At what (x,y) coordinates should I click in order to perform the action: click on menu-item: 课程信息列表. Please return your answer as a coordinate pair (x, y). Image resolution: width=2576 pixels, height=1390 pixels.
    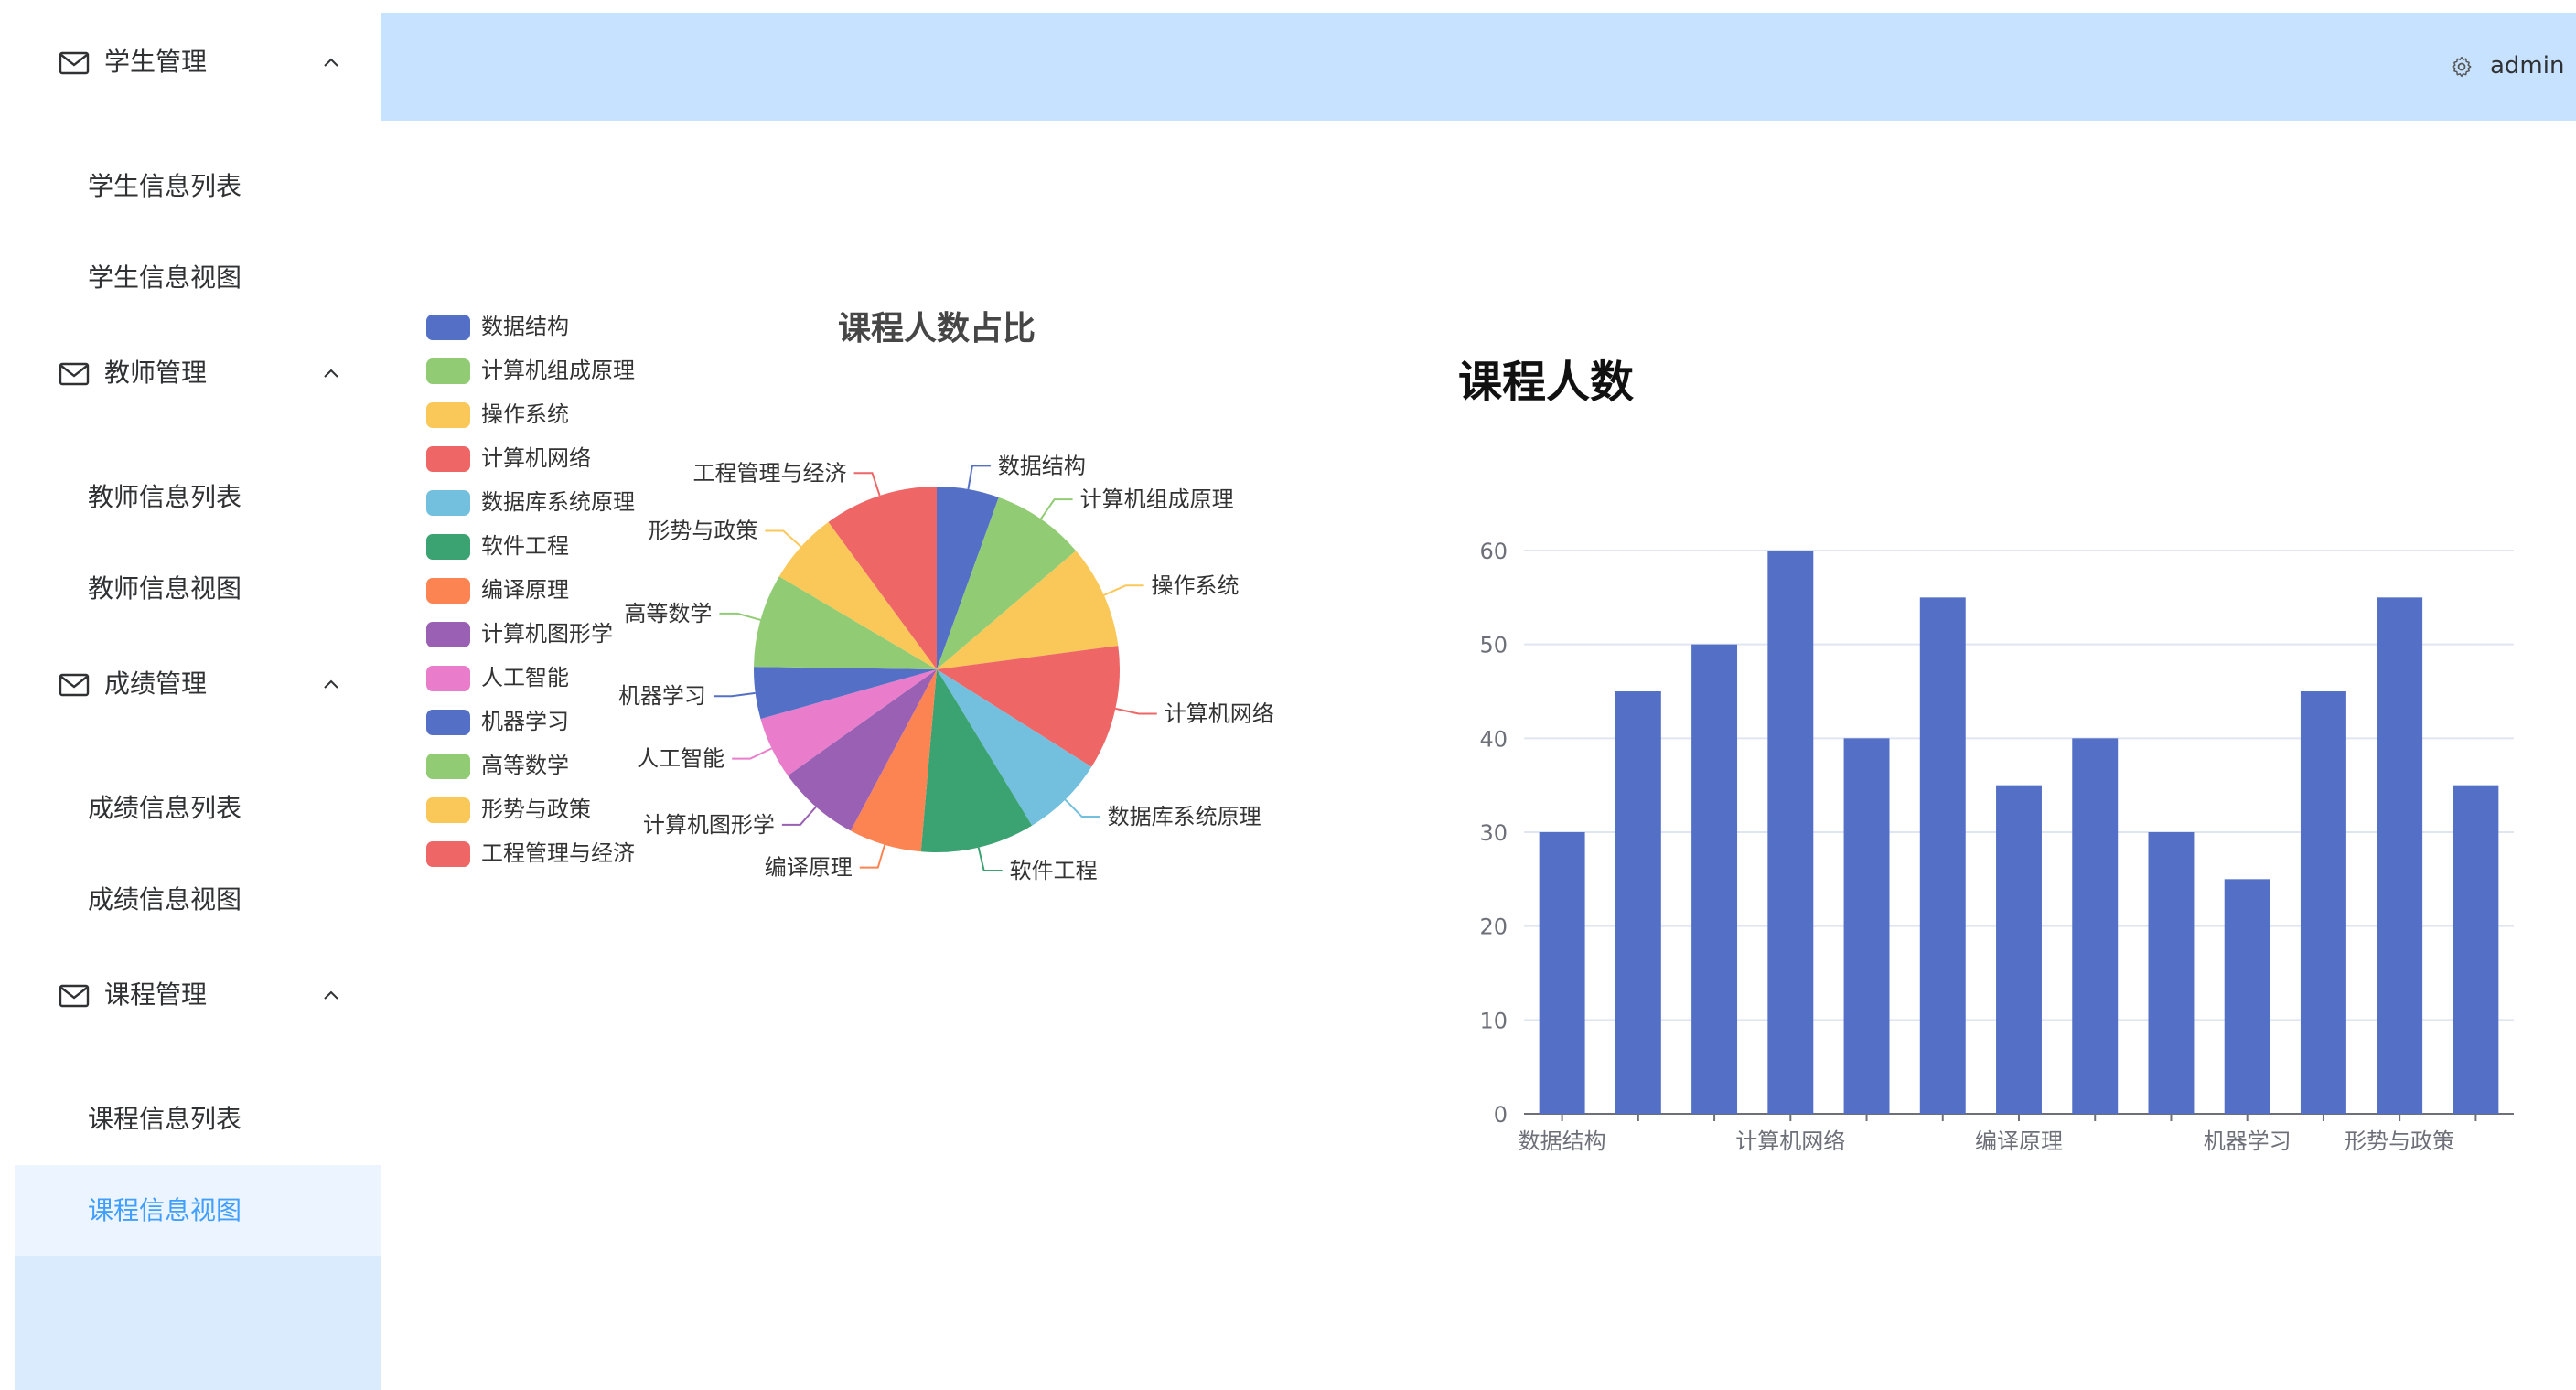
    Looking at the image, I should click on (198, 1120).